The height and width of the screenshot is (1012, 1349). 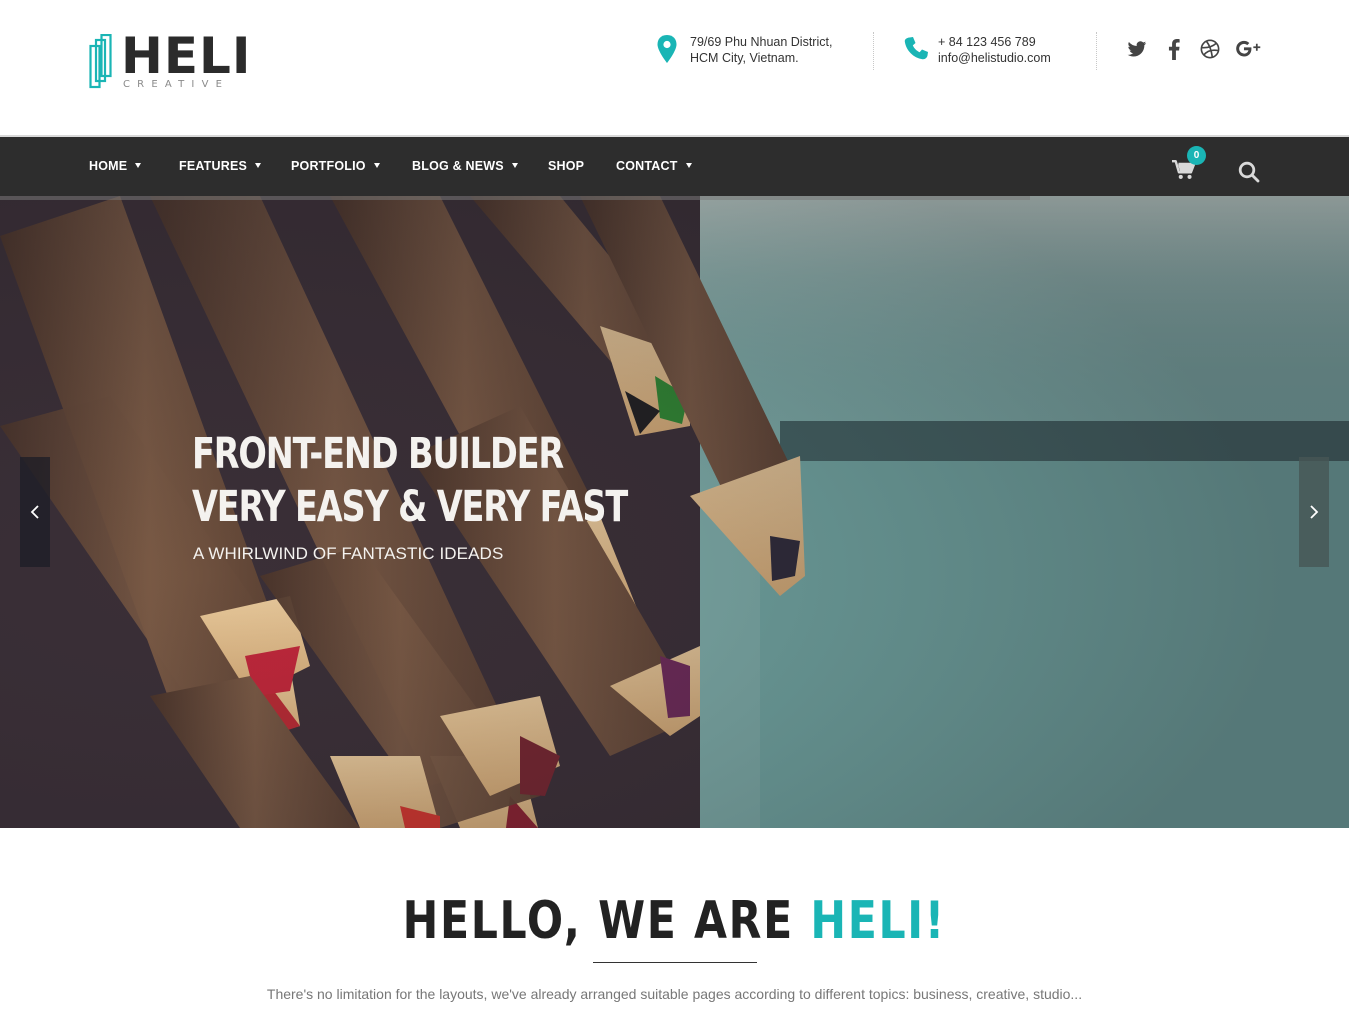 I want to click on nav-item-features: FEATURES, so click(x=220, y=166).